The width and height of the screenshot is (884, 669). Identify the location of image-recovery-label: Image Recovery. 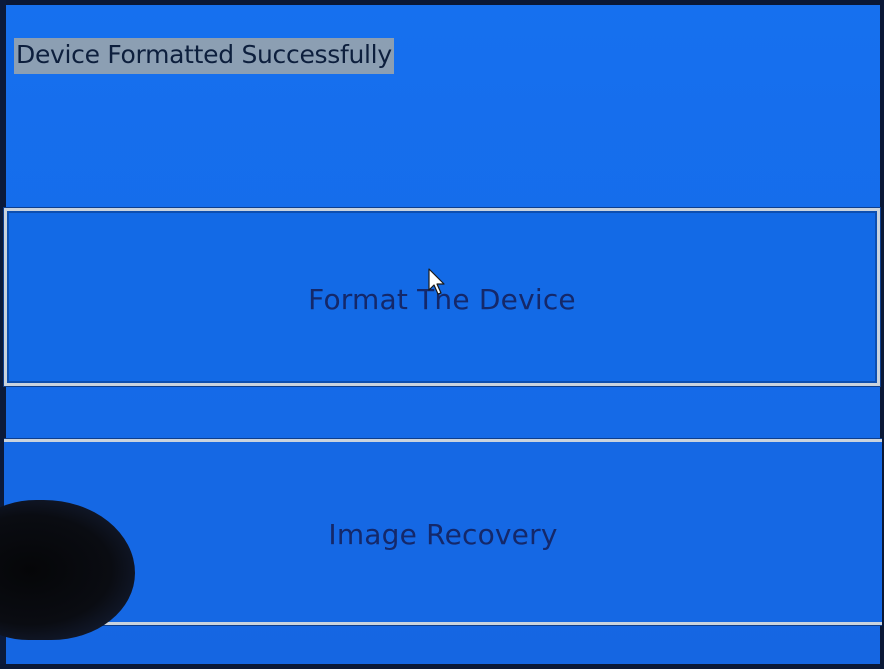
(443, 534).